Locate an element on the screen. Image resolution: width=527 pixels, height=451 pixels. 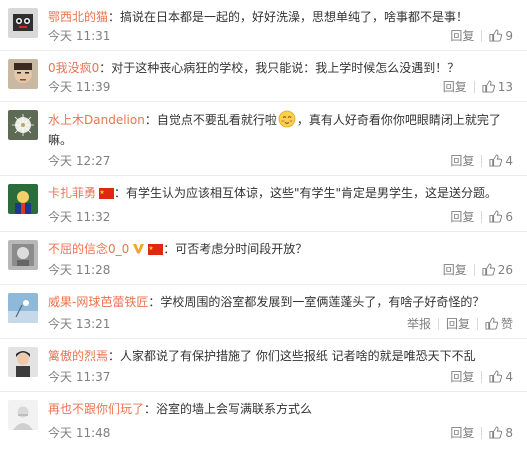
comment-actions: 回复 8 is located at coordinates (481, 432).